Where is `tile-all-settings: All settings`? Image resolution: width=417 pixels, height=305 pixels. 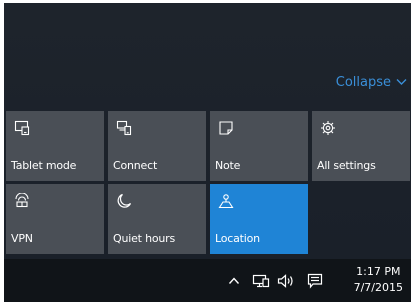 tile-all-settings: All settings is located at coordinates (361, 146).